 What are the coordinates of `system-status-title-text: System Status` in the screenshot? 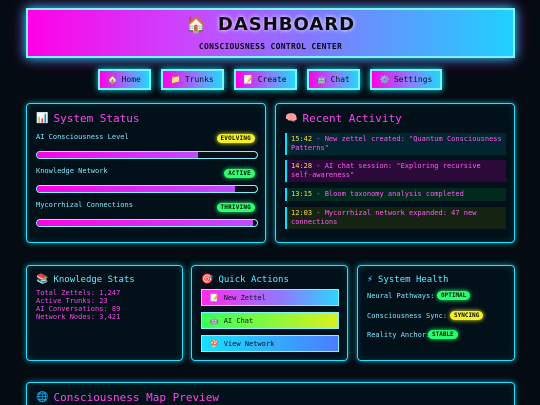 It's located at (96, 118).